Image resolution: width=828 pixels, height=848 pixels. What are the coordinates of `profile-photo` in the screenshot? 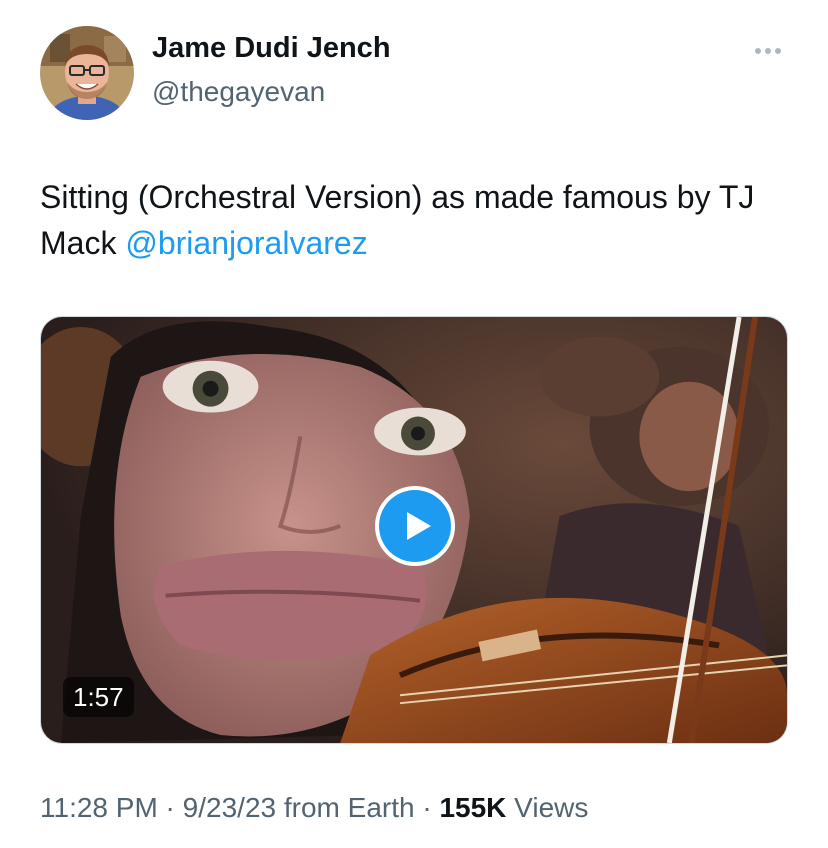 It's located at (87, 73).